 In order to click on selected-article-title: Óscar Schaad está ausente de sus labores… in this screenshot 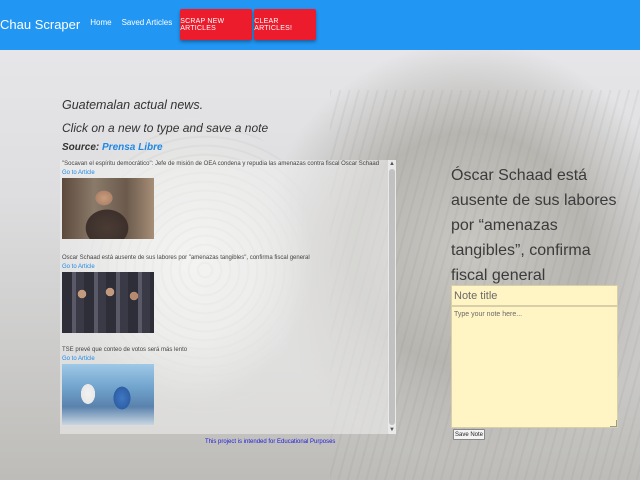, I will do `click(534, 225)`.